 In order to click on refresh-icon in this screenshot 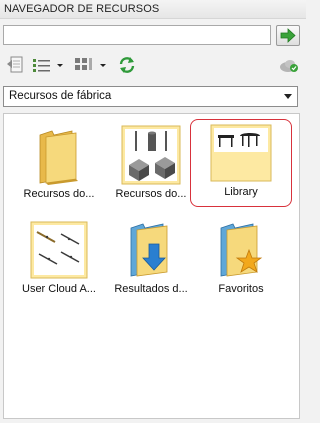, I will do `click(127, 65)`.